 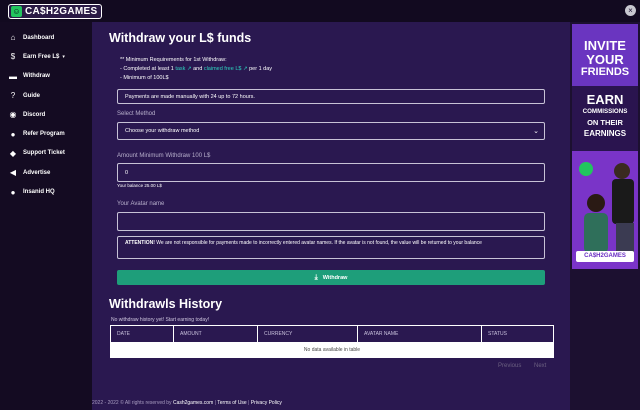 I want to click on chevron-down-icon: ▾, so click(x=63, y=56).